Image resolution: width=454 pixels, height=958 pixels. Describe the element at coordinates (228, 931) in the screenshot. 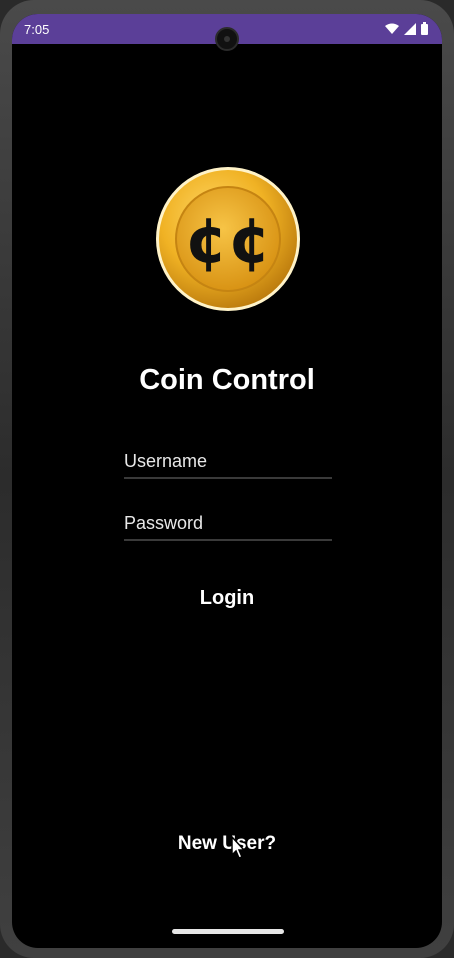

I see `home-indicator` at that location.